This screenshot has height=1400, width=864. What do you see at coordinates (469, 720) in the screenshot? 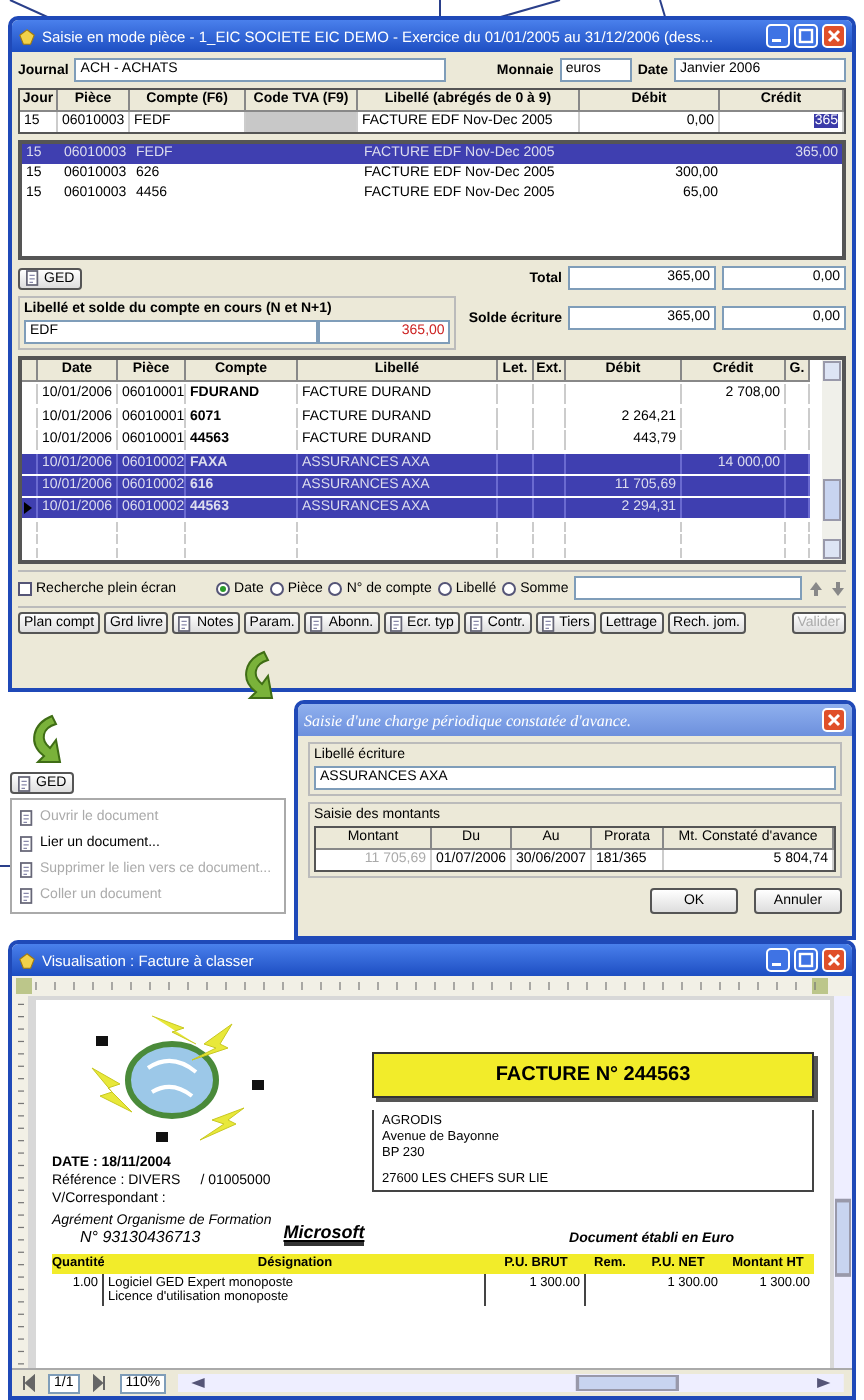
I see `window-title: Saisie d'une charge périodique constatée d'avance.` at bounding box center [469, 720].